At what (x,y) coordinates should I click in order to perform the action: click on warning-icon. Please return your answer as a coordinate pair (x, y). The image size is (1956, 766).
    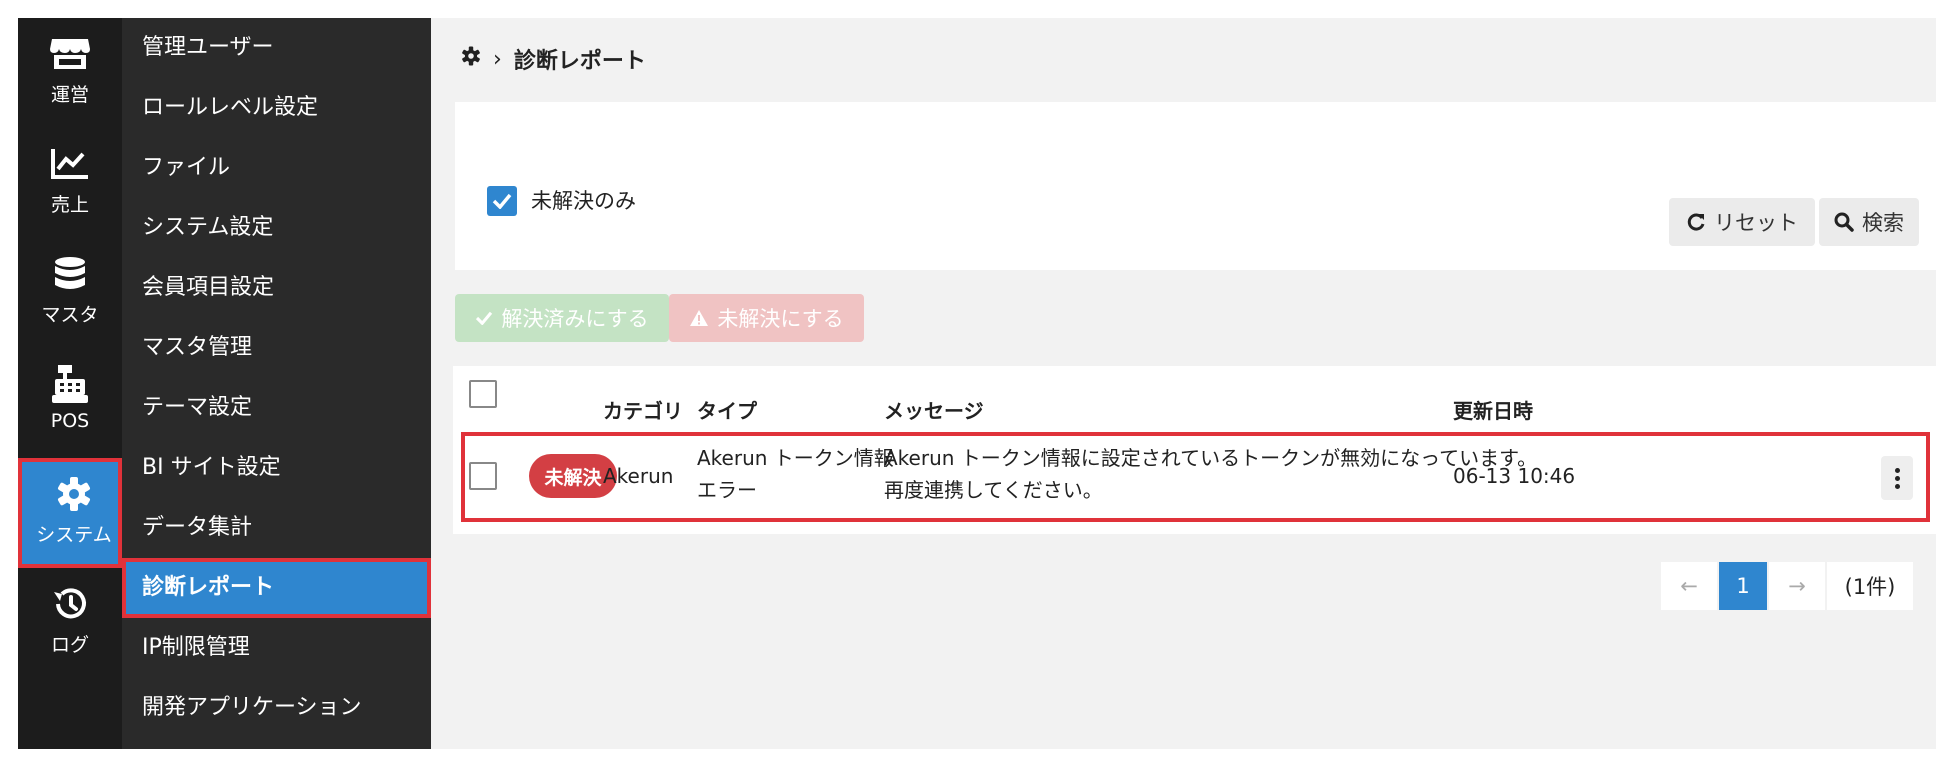
    Looking at the image, I should click on (699, 318).